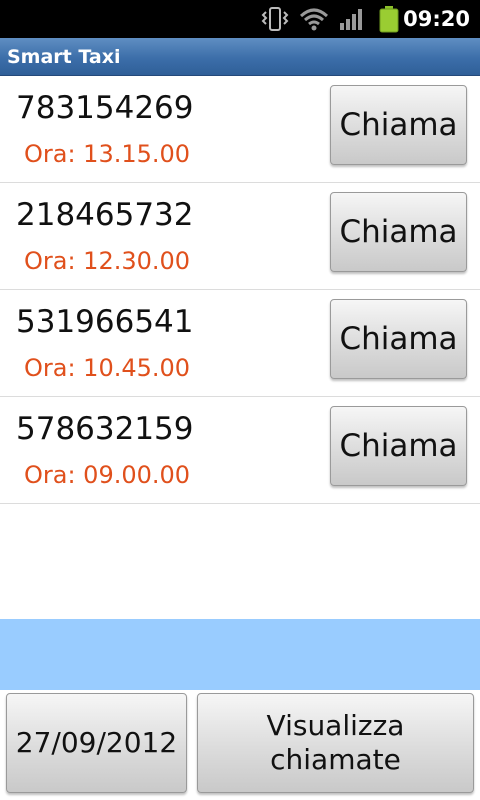  Describe the element at coordinates (240, 57) in the screenshot. I see `title-bar: Smart Taxi` at that location.